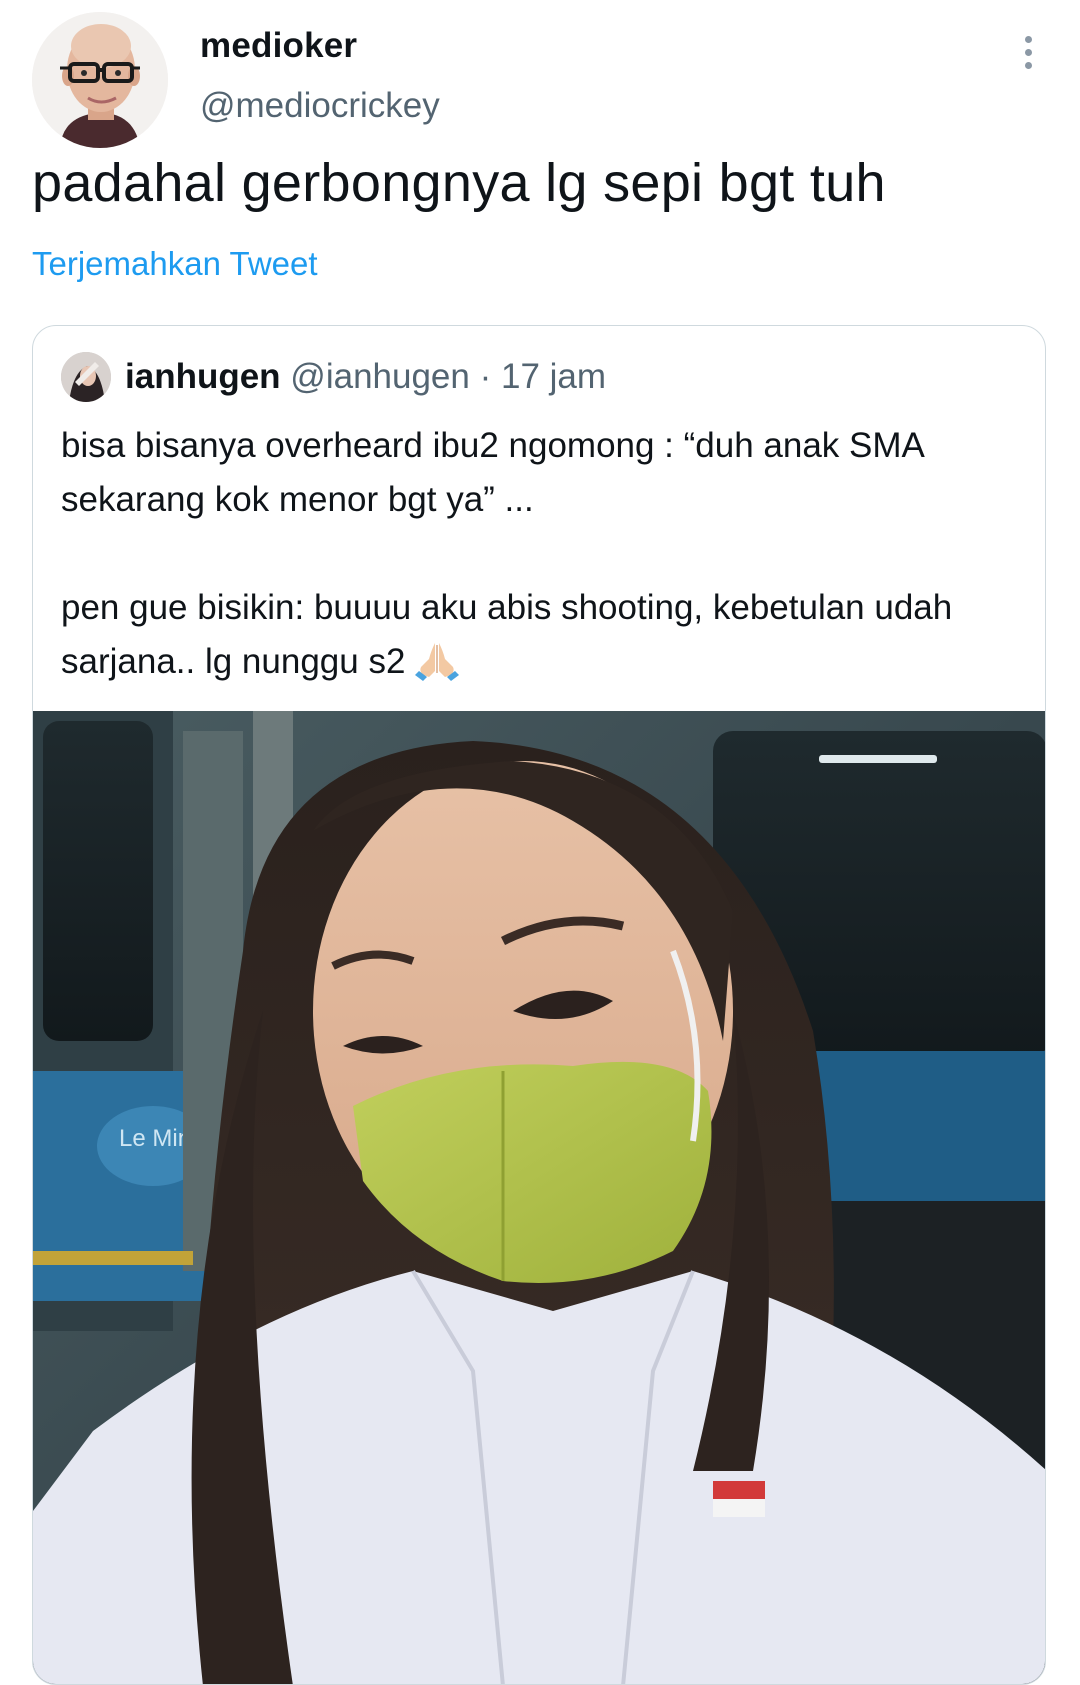  I want to click on tweet-text: padahal gerbongnya lg sepi bgt tuh, so click(459, 183).